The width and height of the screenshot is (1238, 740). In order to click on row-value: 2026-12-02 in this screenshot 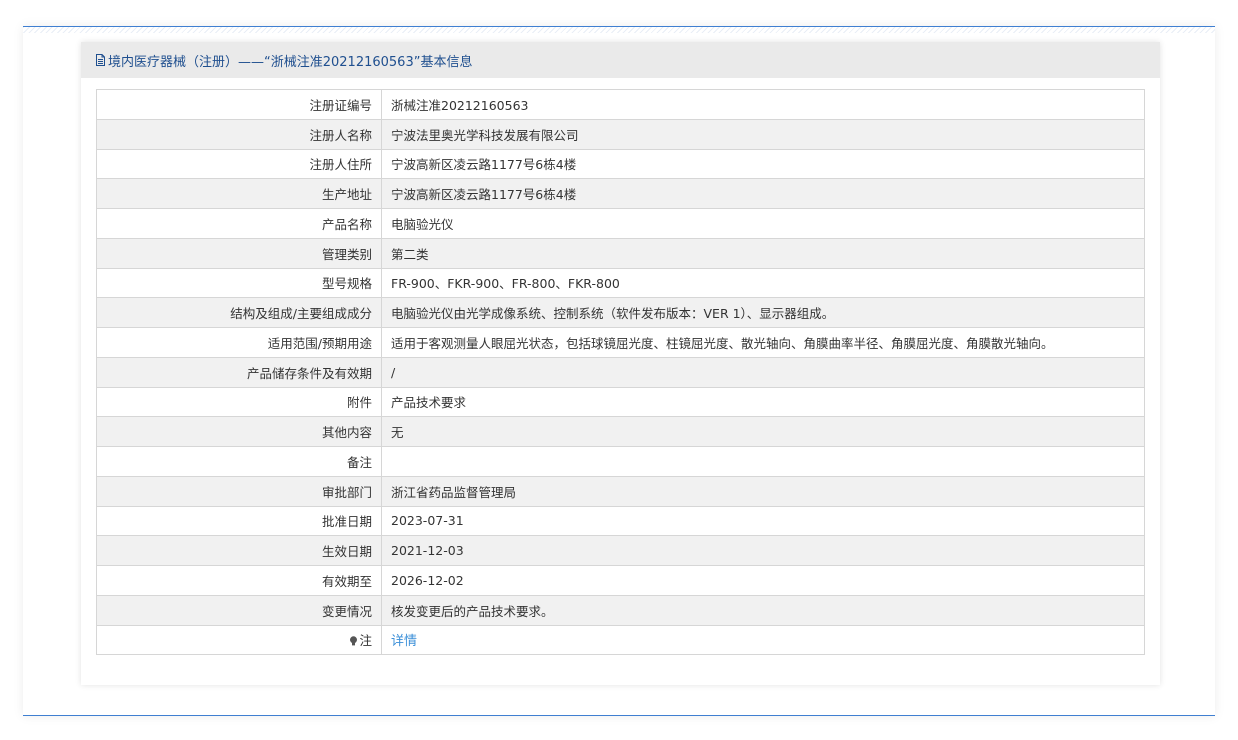, I will do `click(763, 580)`.